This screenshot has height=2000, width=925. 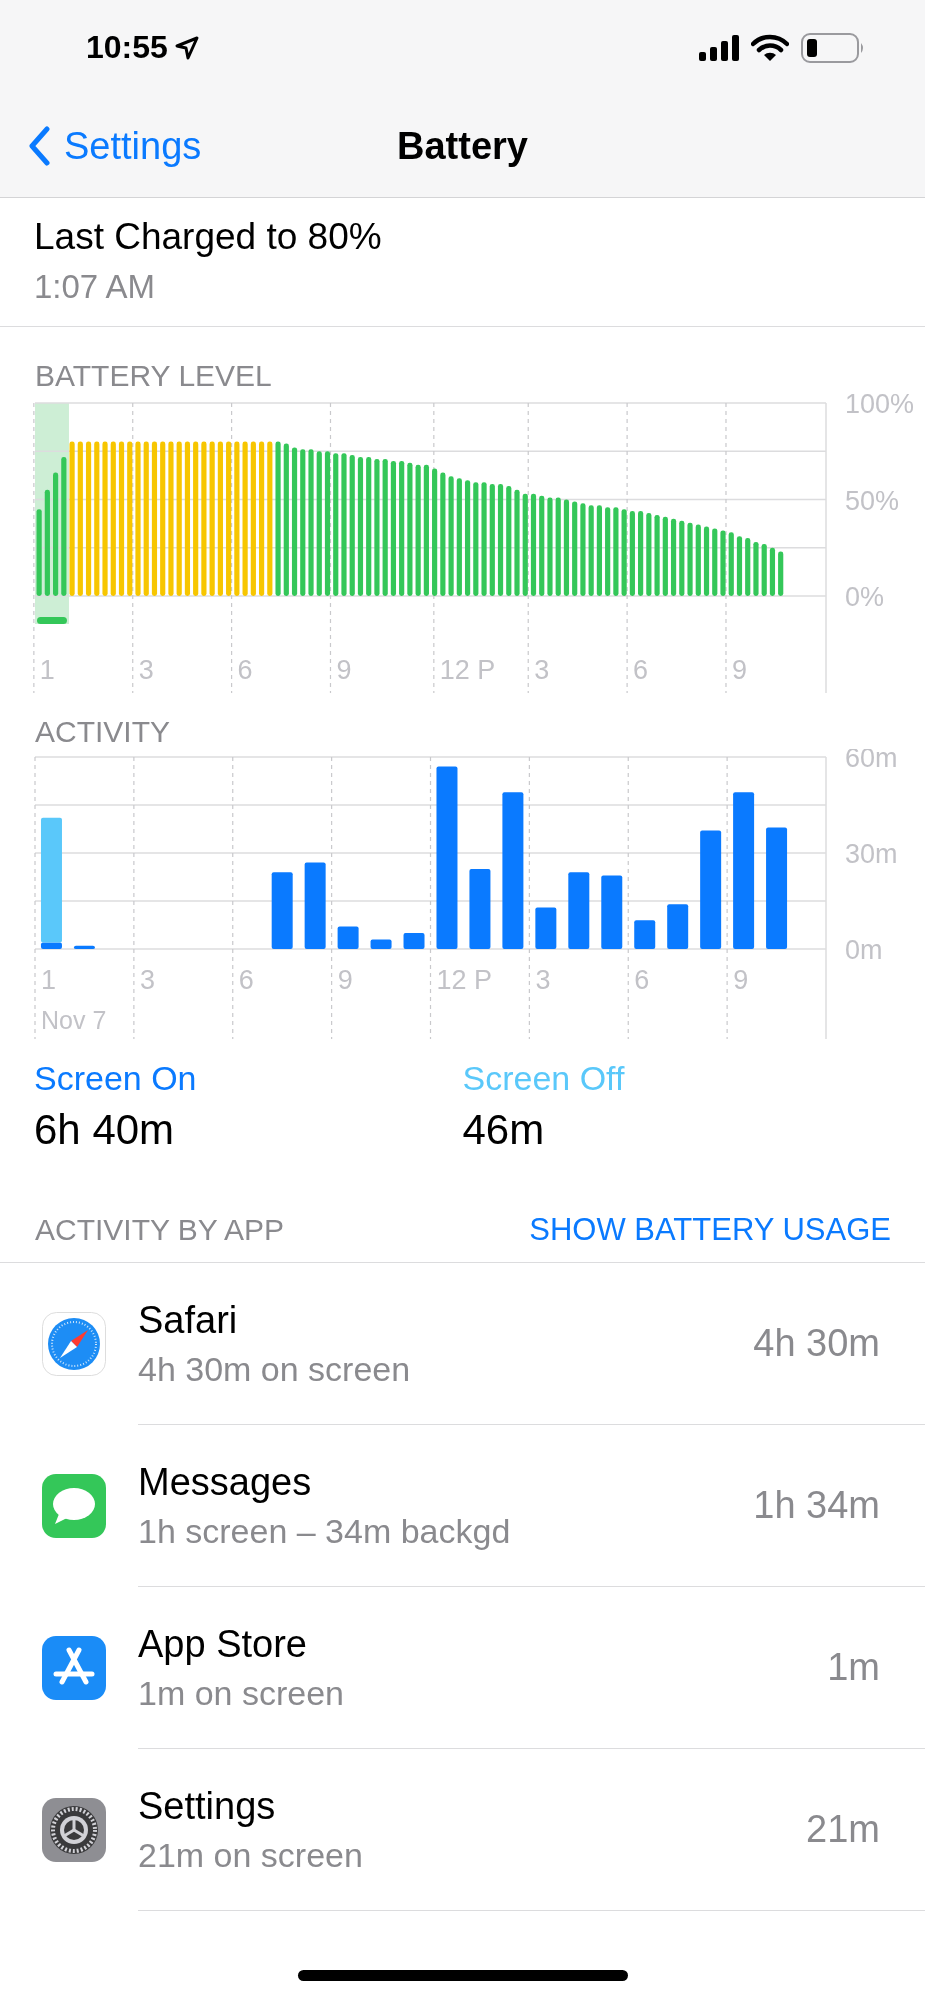 What do you see at coordinates (74, 1020) in the screenshot?
I see `date-label: Nov 7` at bounding box center [74, 1020].